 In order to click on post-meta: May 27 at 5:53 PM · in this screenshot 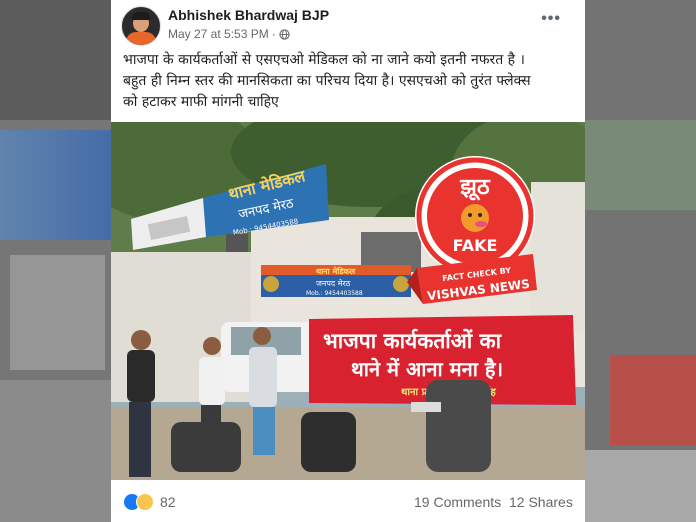, I will do `click(229, 34)`.